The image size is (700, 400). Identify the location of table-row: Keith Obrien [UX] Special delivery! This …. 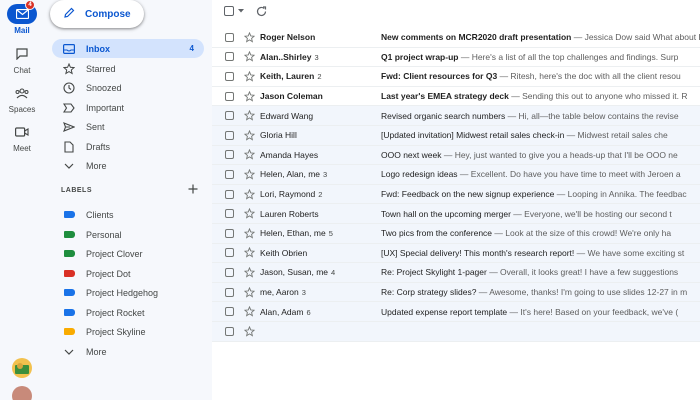
(456, 253).